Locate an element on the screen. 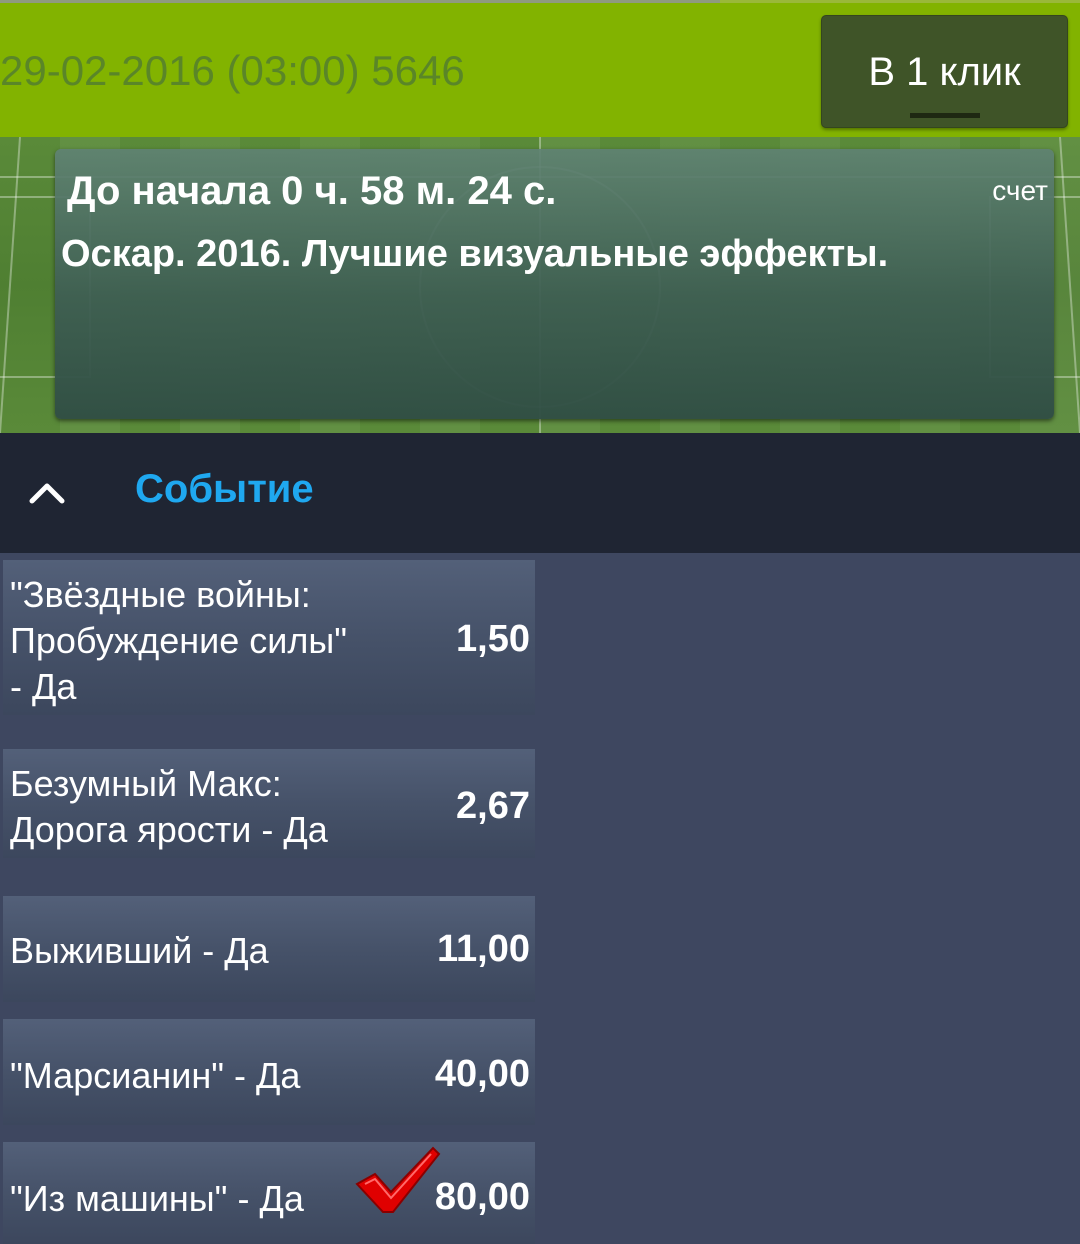  one-click-button: В 1 клик is located at coordinates (944, 71).